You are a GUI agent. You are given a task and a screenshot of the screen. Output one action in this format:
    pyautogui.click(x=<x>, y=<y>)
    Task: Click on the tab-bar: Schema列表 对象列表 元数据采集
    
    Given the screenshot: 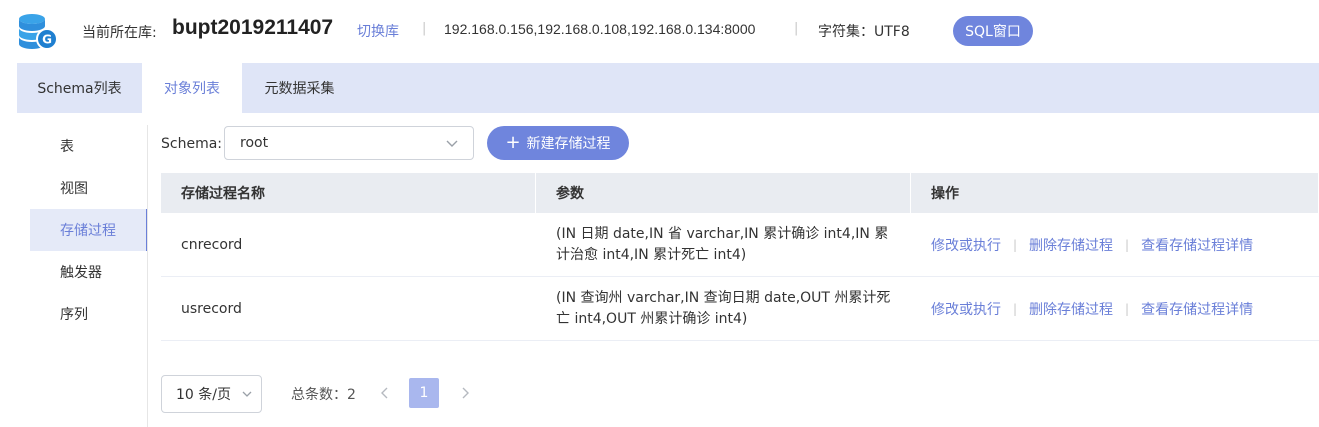 What is the action you would take?
    pyautogui.click(x=668, y=88)
    